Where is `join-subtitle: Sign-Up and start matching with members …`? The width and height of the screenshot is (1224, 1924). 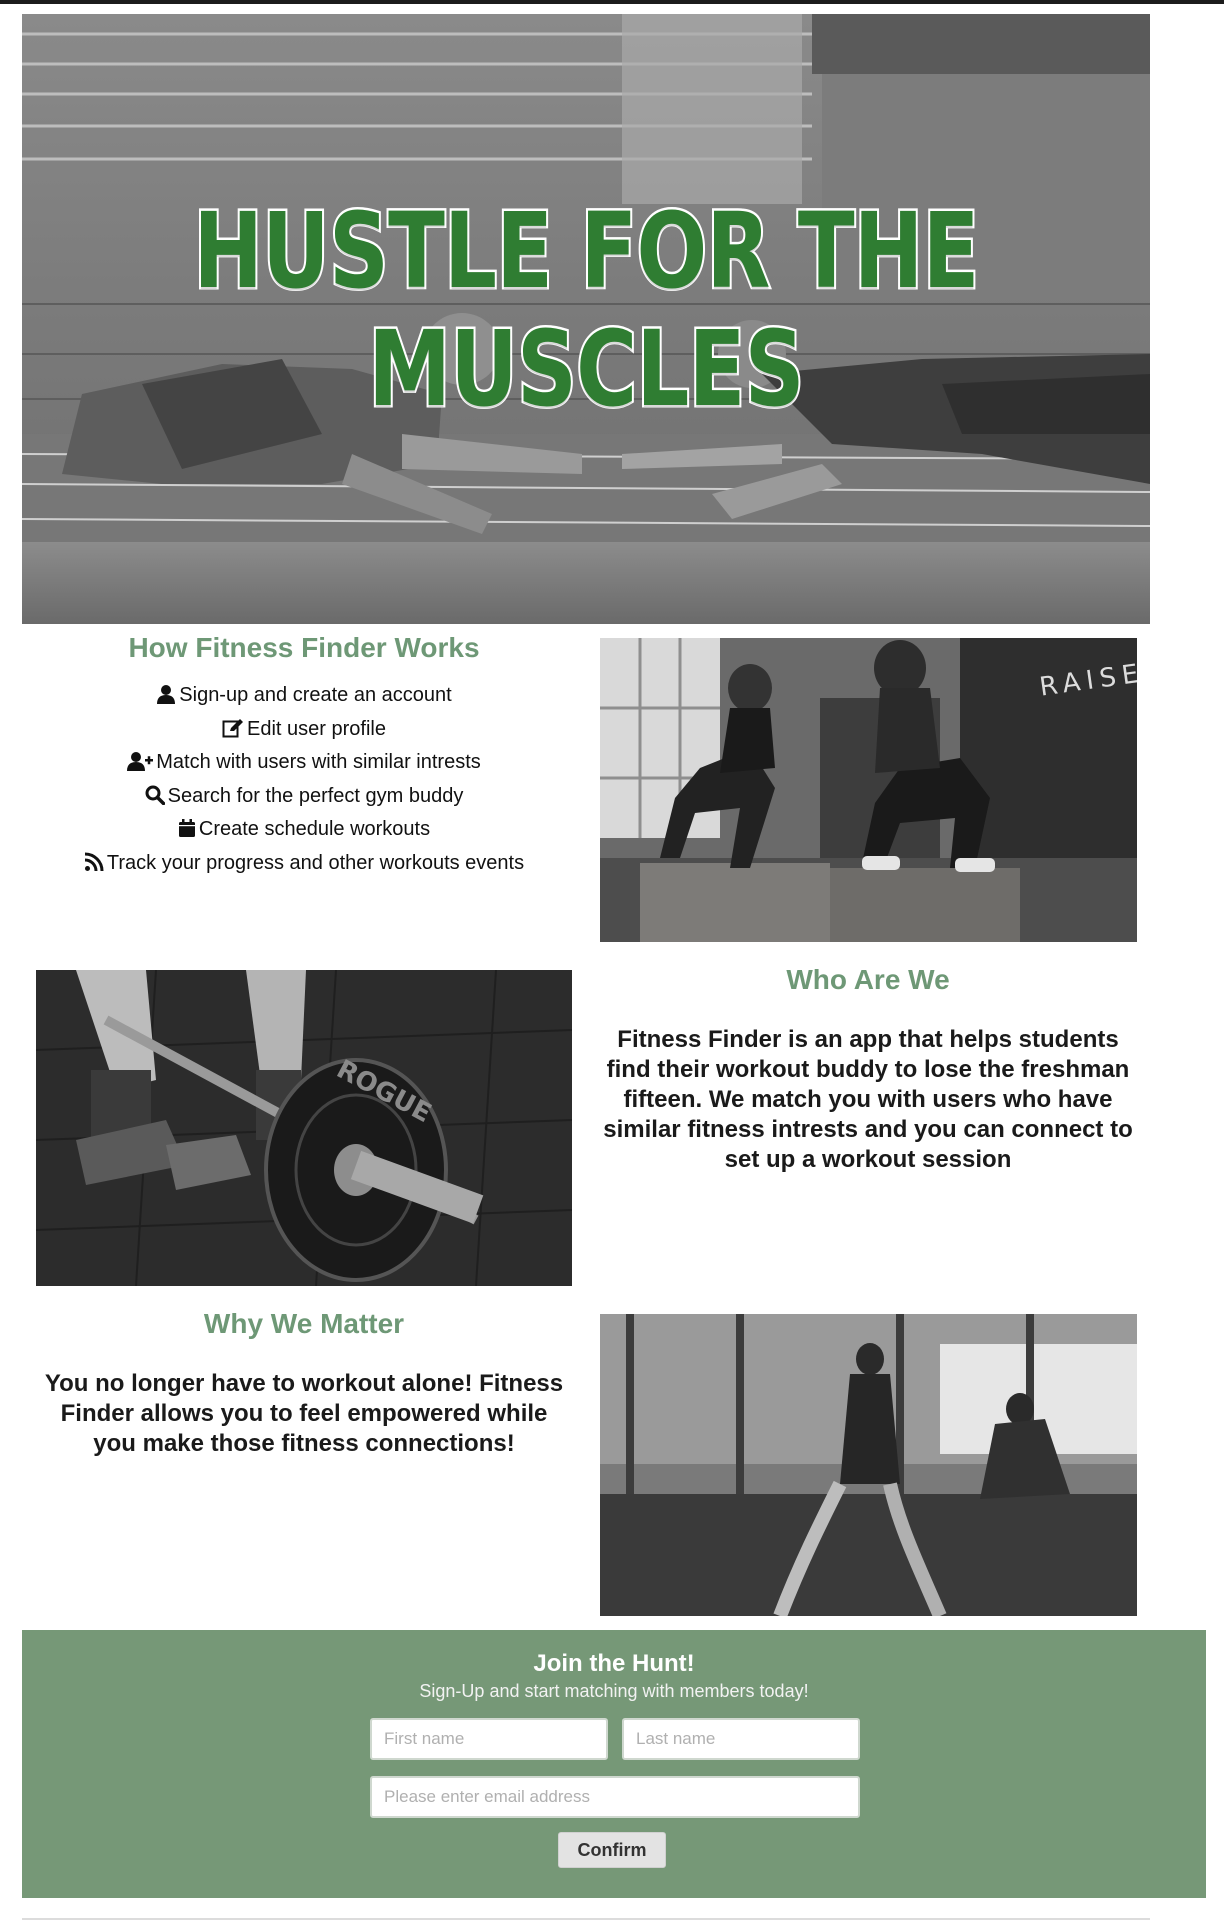
join-subtitle: Sign-Up and start matching with members … is located at coordinates (614, 1691).